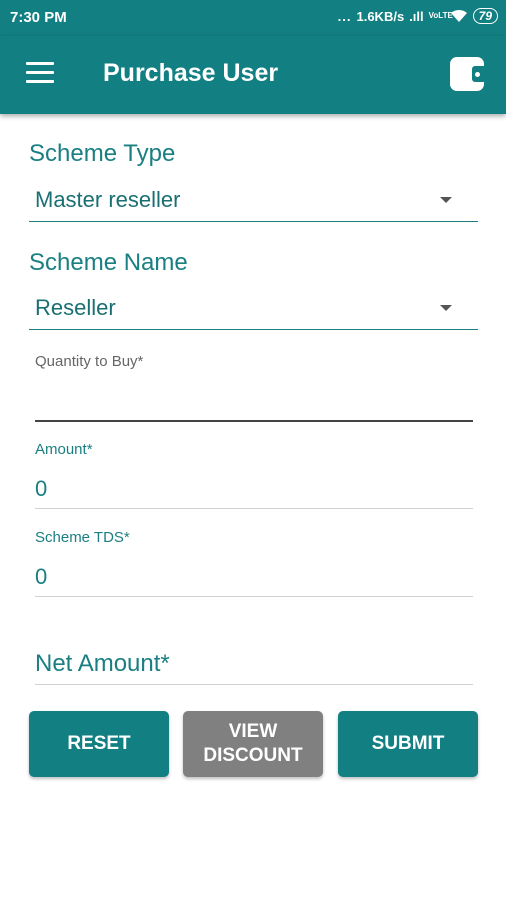 The width and height of the screenshot is (506, 900). I want to click on amount-field, so click(254, 489).